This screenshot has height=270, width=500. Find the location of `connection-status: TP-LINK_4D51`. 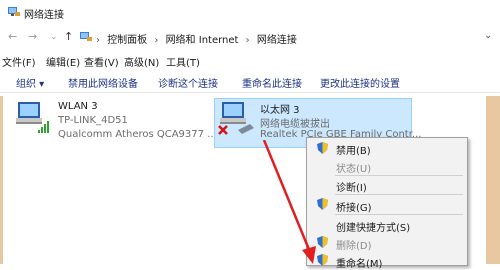

connection-status: TP-LINK_4D51 is located at coordinates (93, 120).